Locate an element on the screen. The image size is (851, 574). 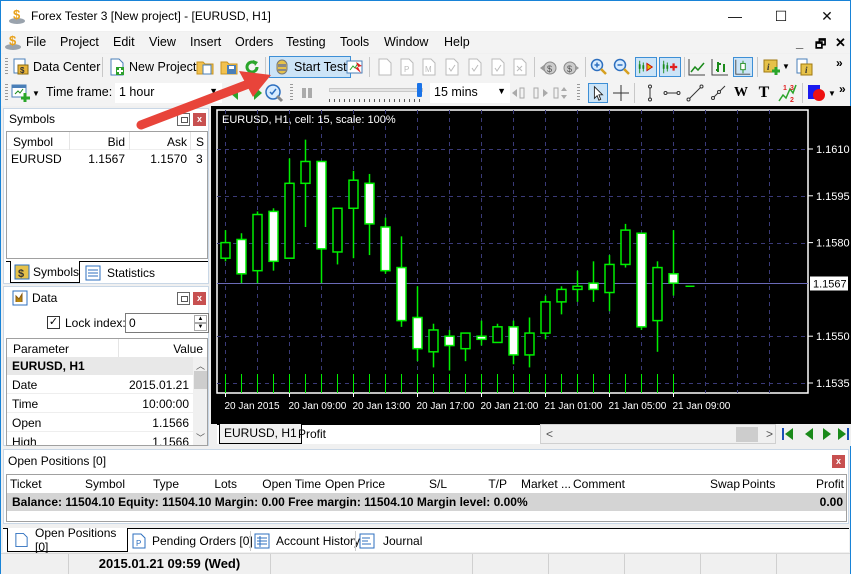
column-header-ask: Ask is located at coordinates (177, 142).